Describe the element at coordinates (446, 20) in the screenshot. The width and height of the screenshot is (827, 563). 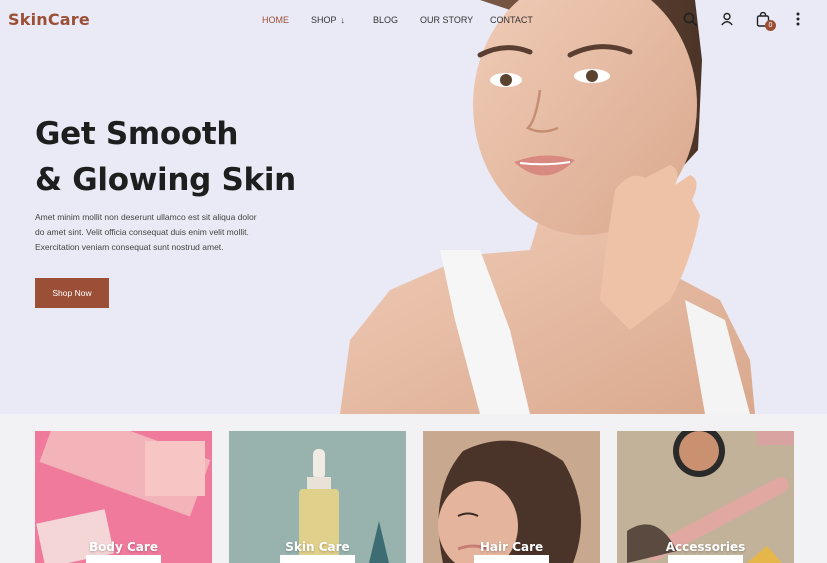
I see `nav-our-story: OUR STORY` at that location.